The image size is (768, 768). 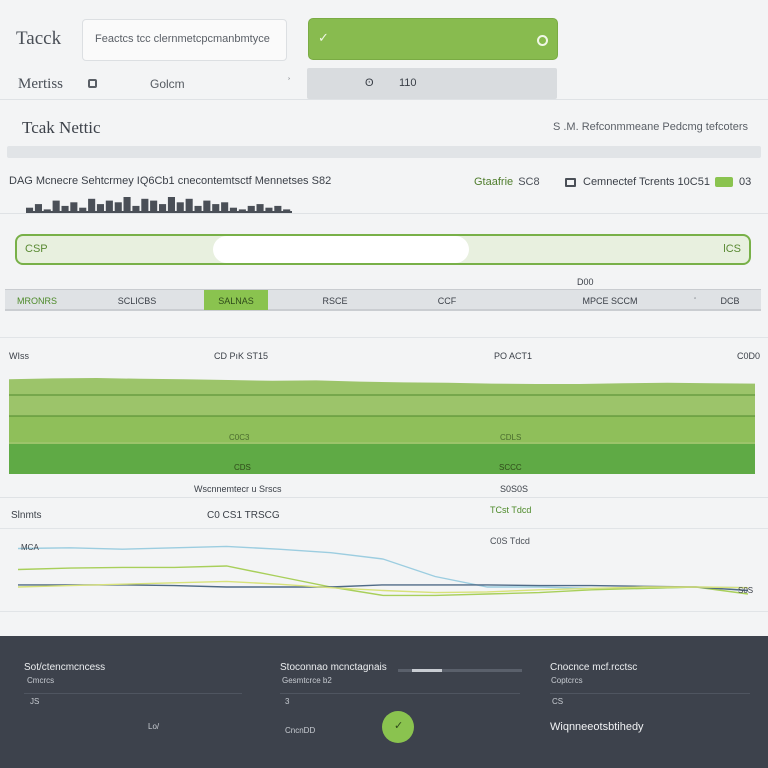 I want to click on stat-count: 03, so click(x=745, y=182).